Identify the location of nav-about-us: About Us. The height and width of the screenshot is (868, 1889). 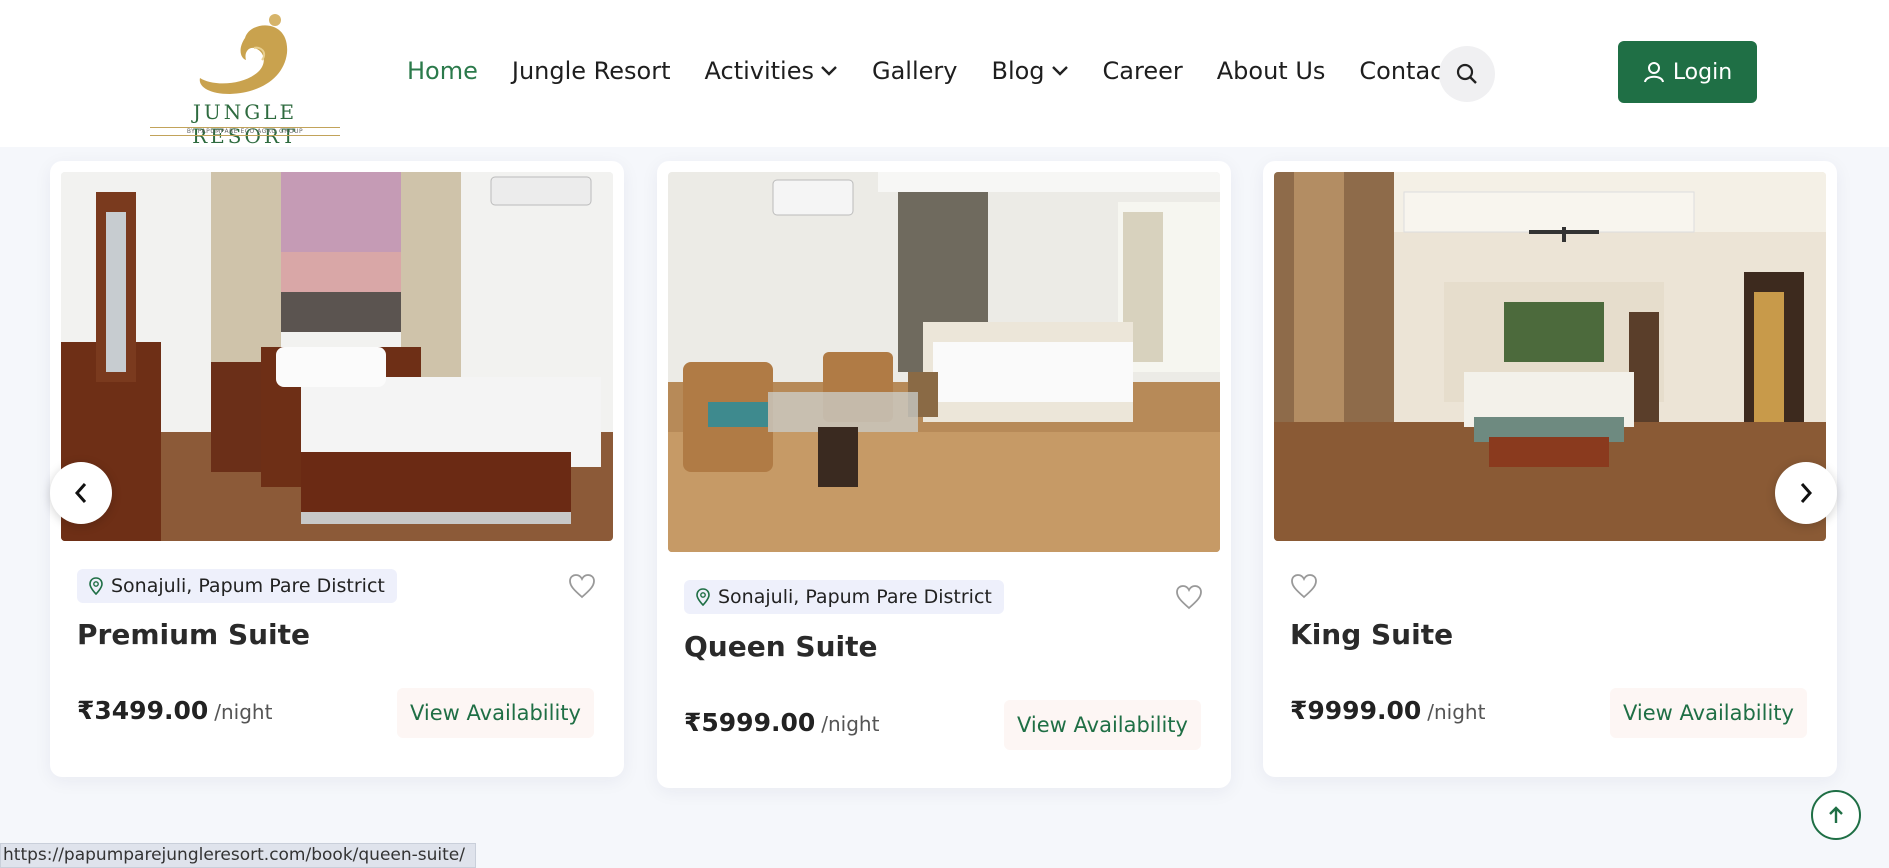
(1271, 71).